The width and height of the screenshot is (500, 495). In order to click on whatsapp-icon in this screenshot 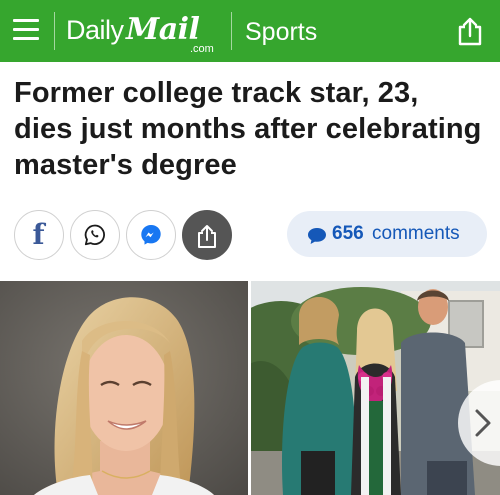, I will do `click(94, 235)`.